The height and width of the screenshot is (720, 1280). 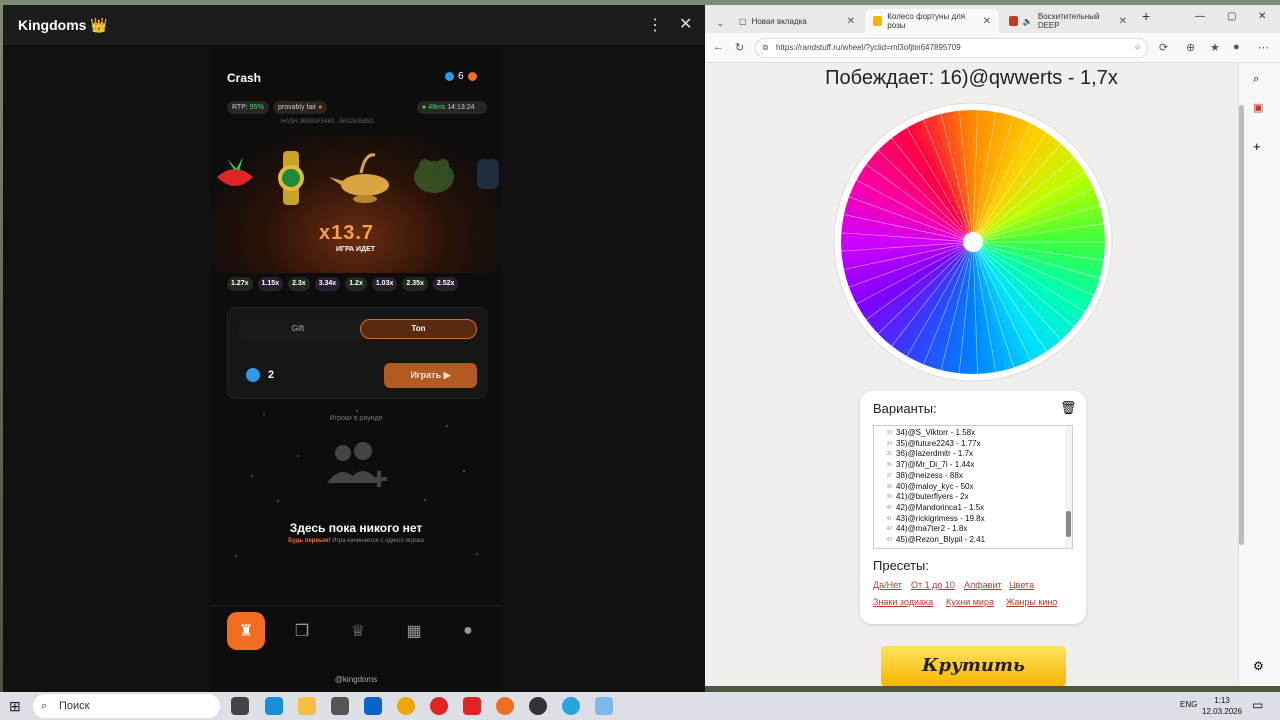 What do you see at coordinates (743, 21) in the screenshot?
I see `new-tab-icon: ▢` at bounding box center [743, 21].